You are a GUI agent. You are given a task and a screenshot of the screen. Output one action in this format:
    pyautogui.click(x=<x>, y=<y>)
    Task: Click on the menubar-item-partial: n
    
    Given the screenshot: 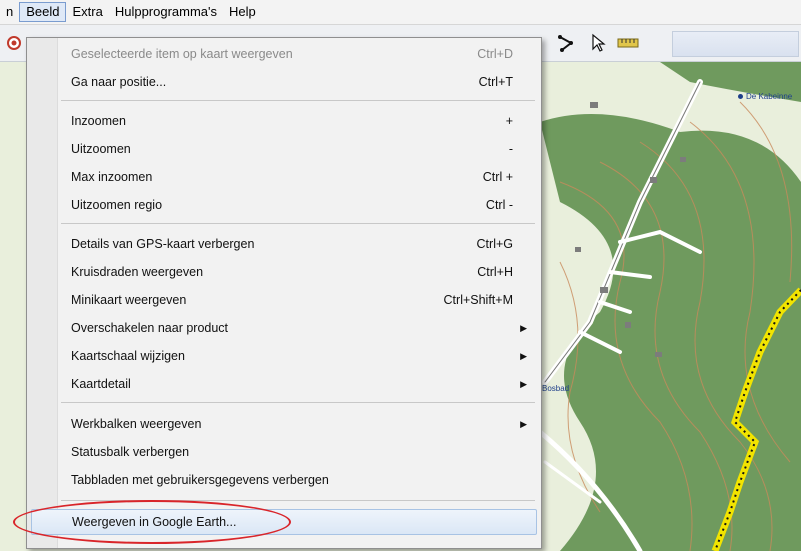 What is the action you would take?
    pyautogui.click(x=9, y=12)
    